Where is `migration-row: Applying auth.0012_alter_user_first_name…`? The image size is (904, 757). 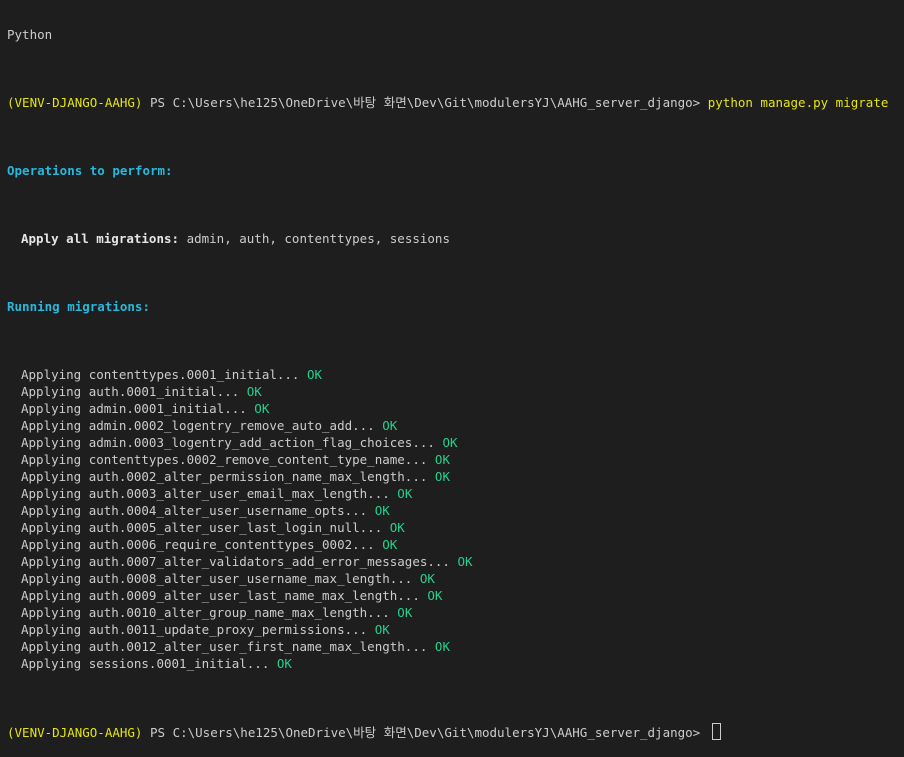 migration-row: Applying auth.0012_alter_user_first_name… is located at coordinates (452, 646).